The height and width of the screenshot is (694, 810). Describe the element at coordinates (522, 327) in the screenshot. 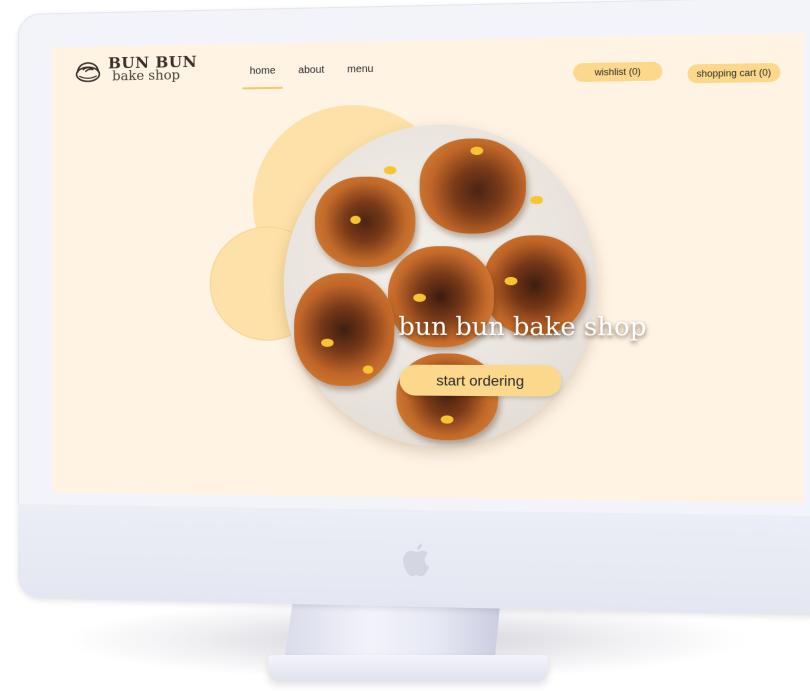

I see `hero-title: bun bun bake shop` at that location.